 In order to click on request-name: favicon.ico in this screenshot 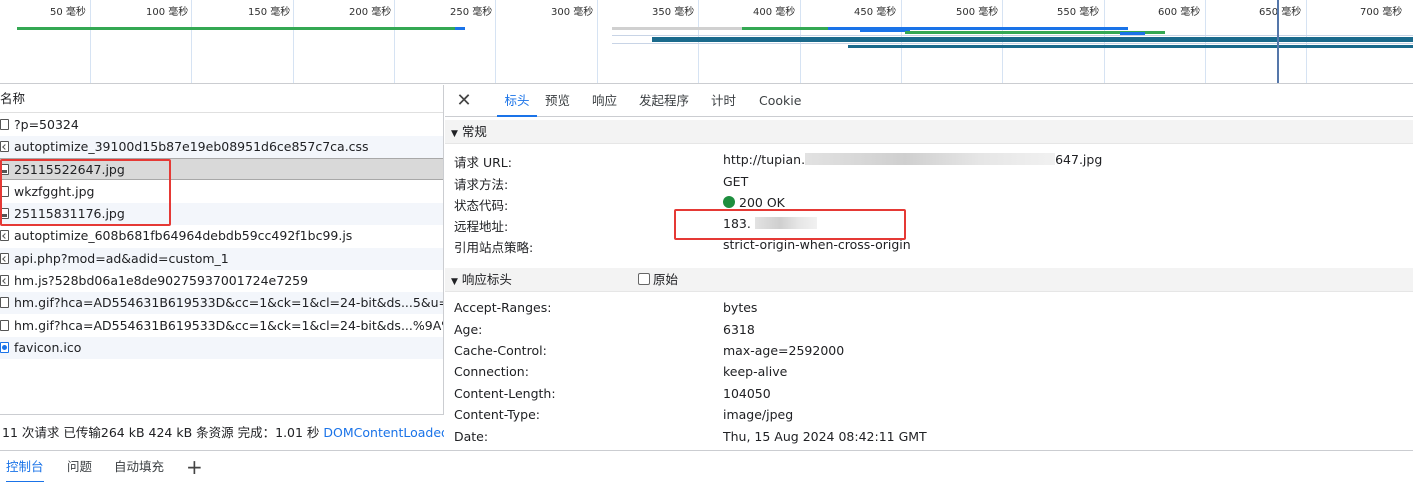, I will do `click(48, 347)`.